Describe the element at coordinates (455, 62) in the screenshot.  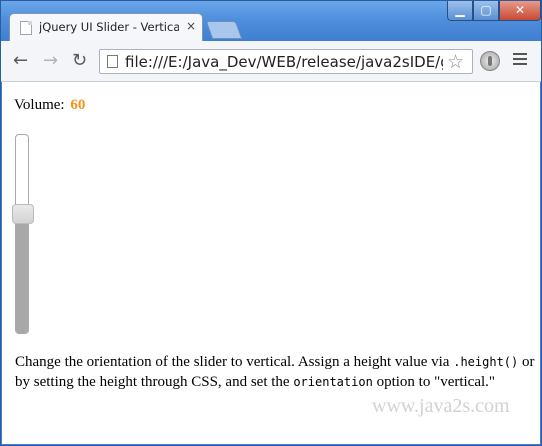
I see `star-icon: ☆` at that location.